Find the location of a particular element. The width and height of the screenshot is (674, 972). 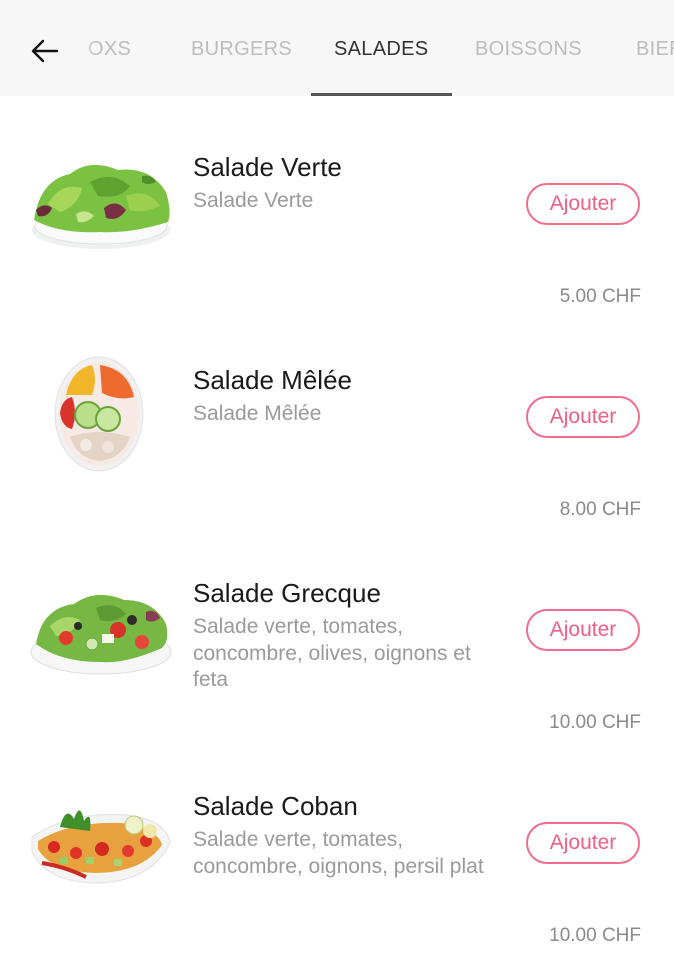

greek-salad-image is located at coordinates (101, 634).